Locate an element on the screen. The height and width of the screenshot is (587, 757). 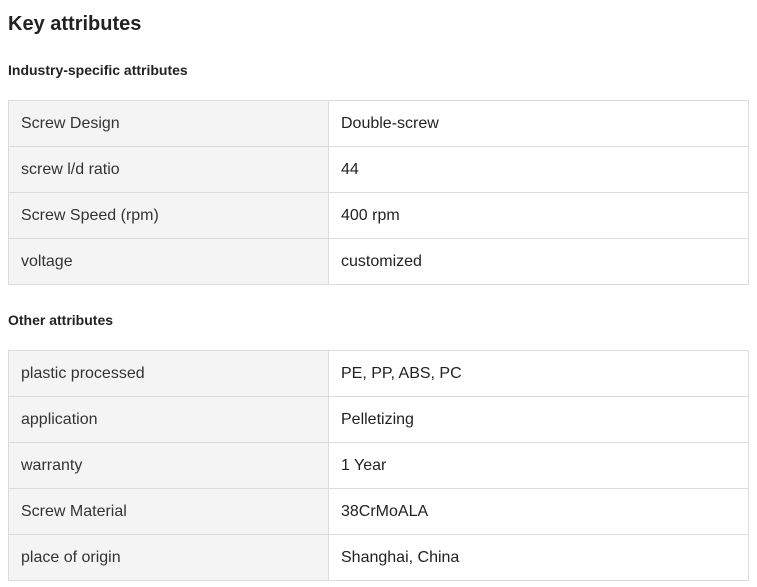
attribute-value: 44 is located at coordinates (538, 169).